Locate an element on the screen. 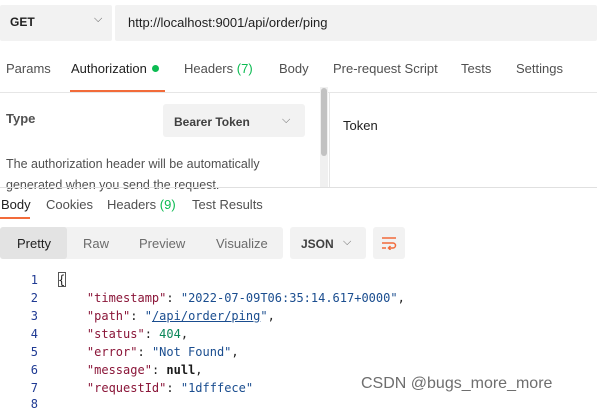 This screenshot has width=597, height=411. json-key: "message" is located at coordinates (119, 370).